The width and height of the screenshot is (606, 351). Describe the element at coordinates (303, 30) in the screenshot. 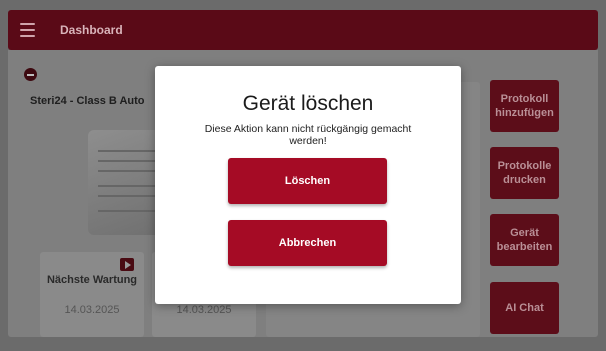

I see `top-app-bar: Dashboard` at that location.